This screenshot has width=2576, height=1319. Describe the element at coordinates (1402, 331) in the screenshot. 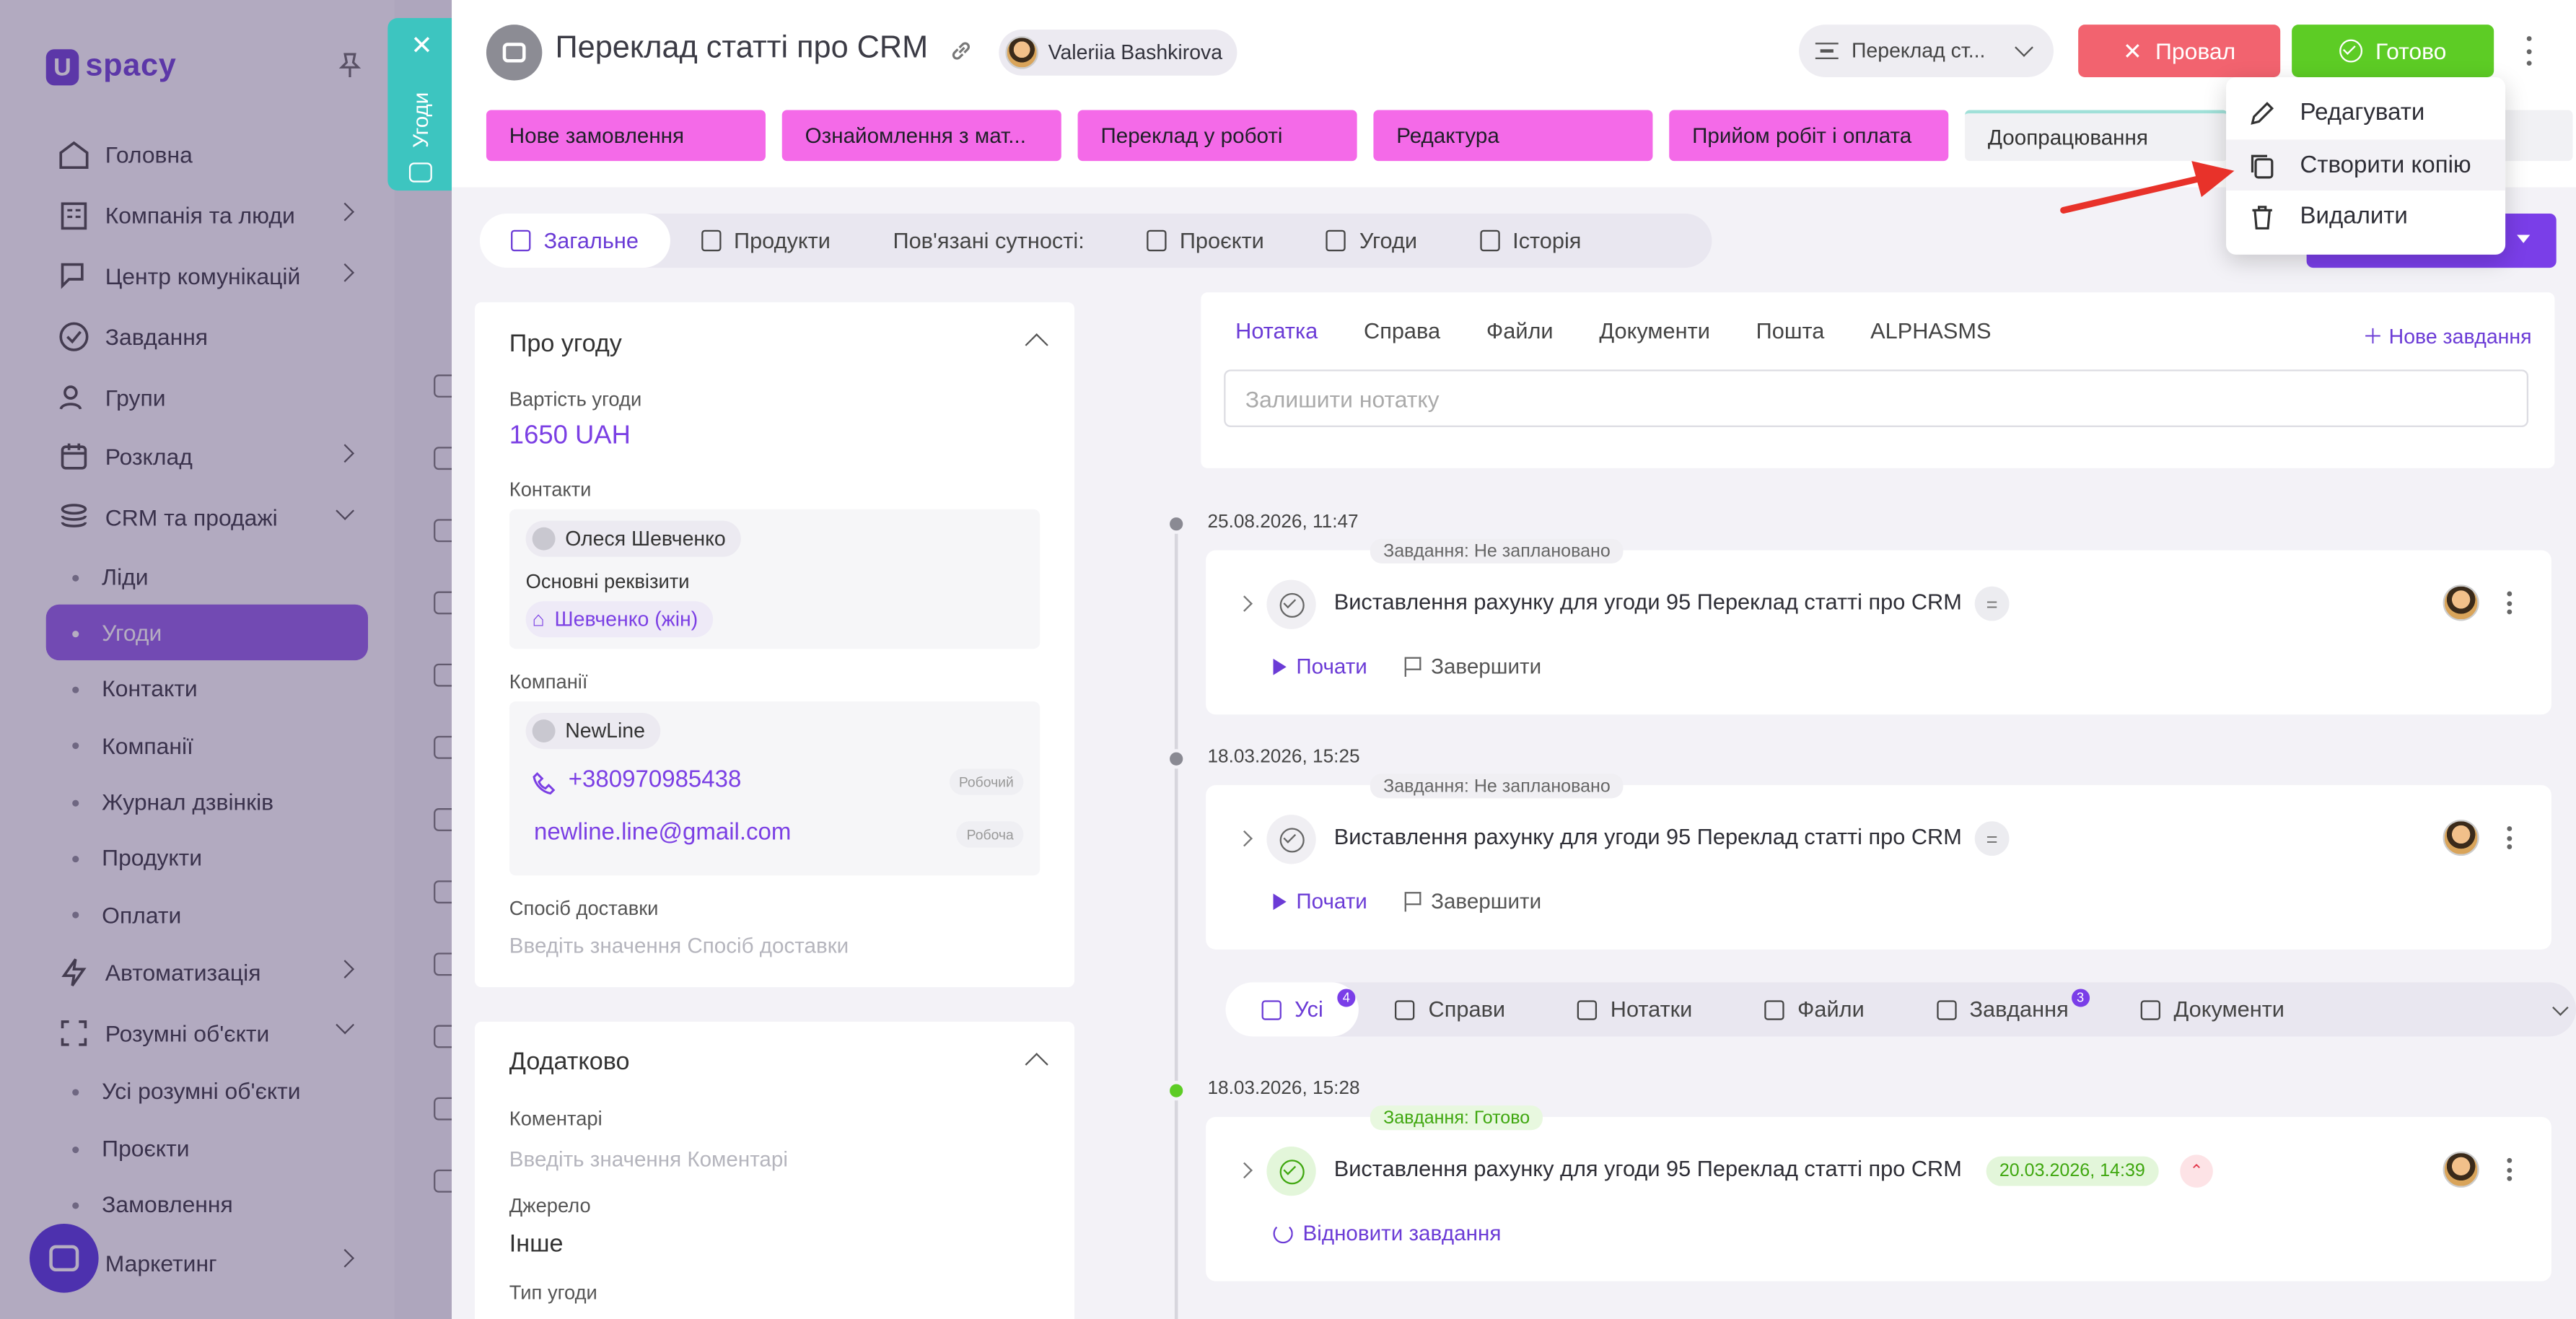

I see `composer-tab-case: Справа` at that location.